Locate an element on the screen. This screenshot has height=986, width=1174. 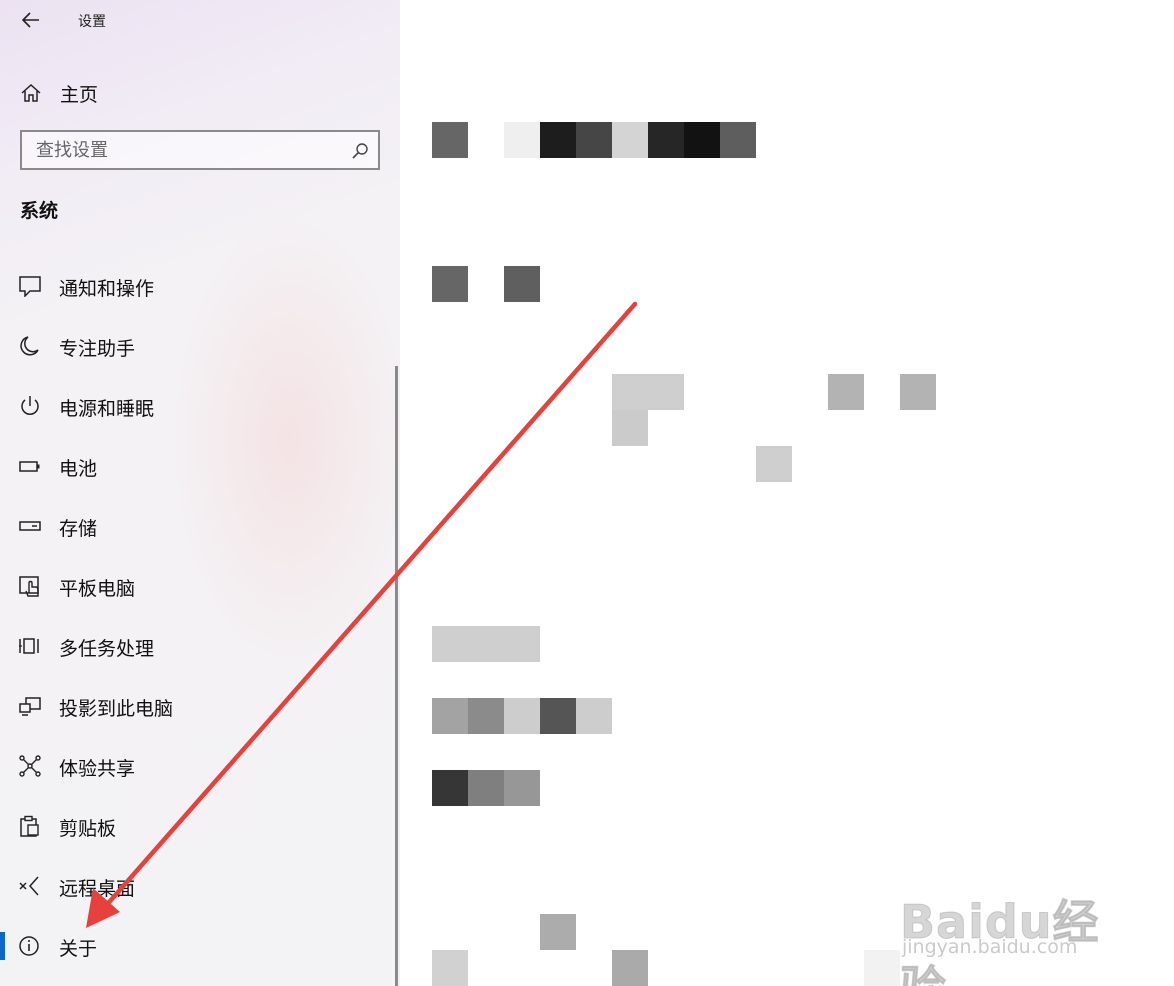
search-icon is located at coordinates (360, 151).